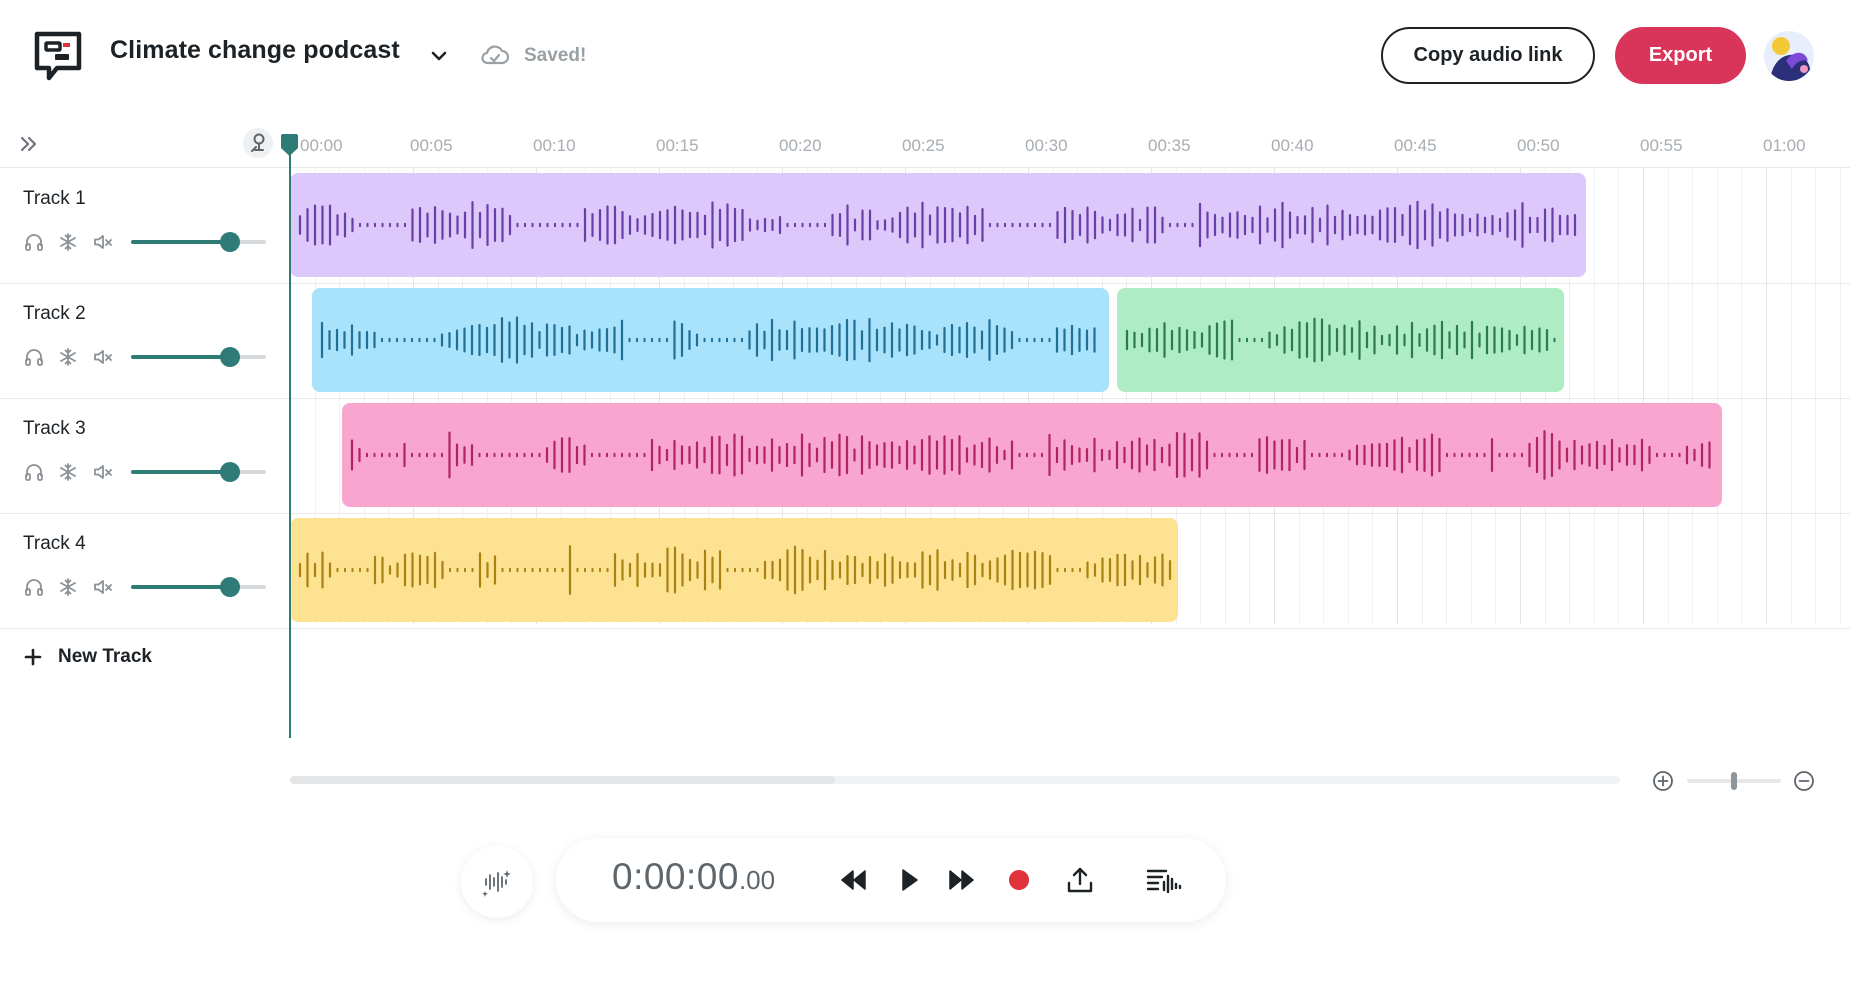 The image size is (1850, 996). What do you see at coordinates (1046, 145) in the screenshot?
I see `time-tick-label: 00:30` at bounding box center [1046, 145].